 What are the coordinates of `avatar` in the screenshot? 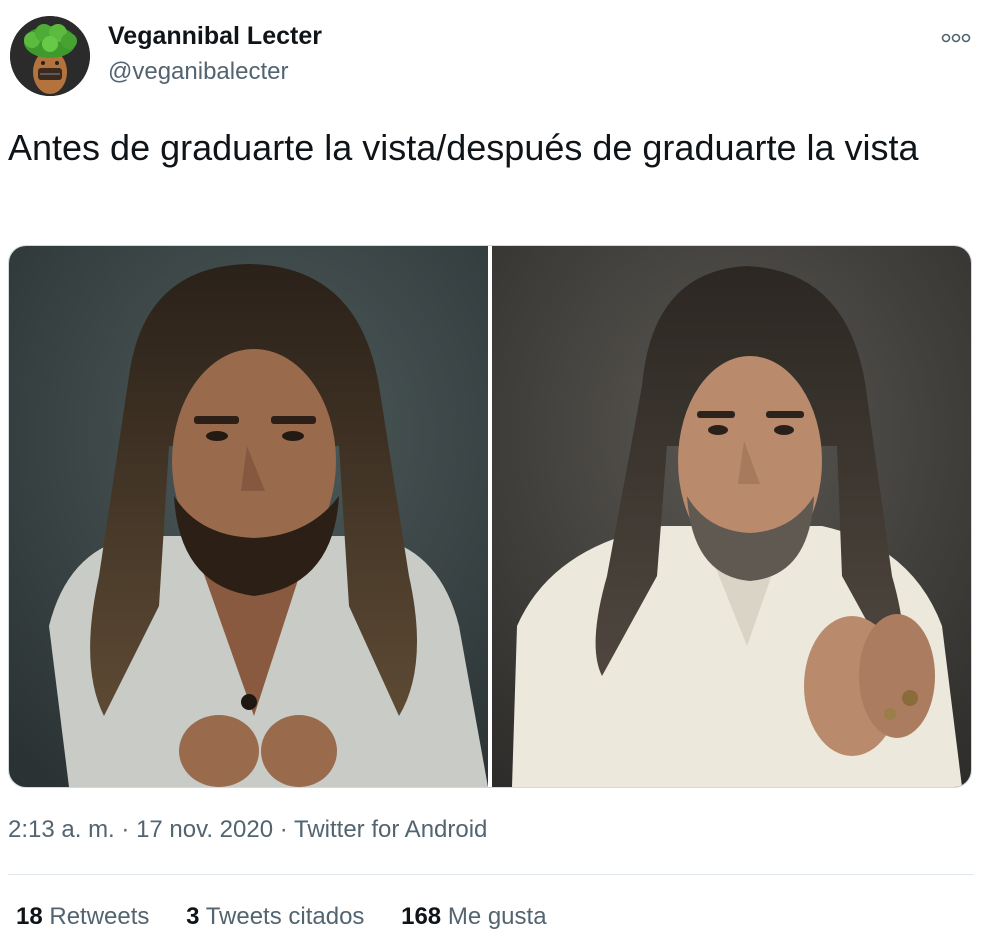 It's located at (50, 56).